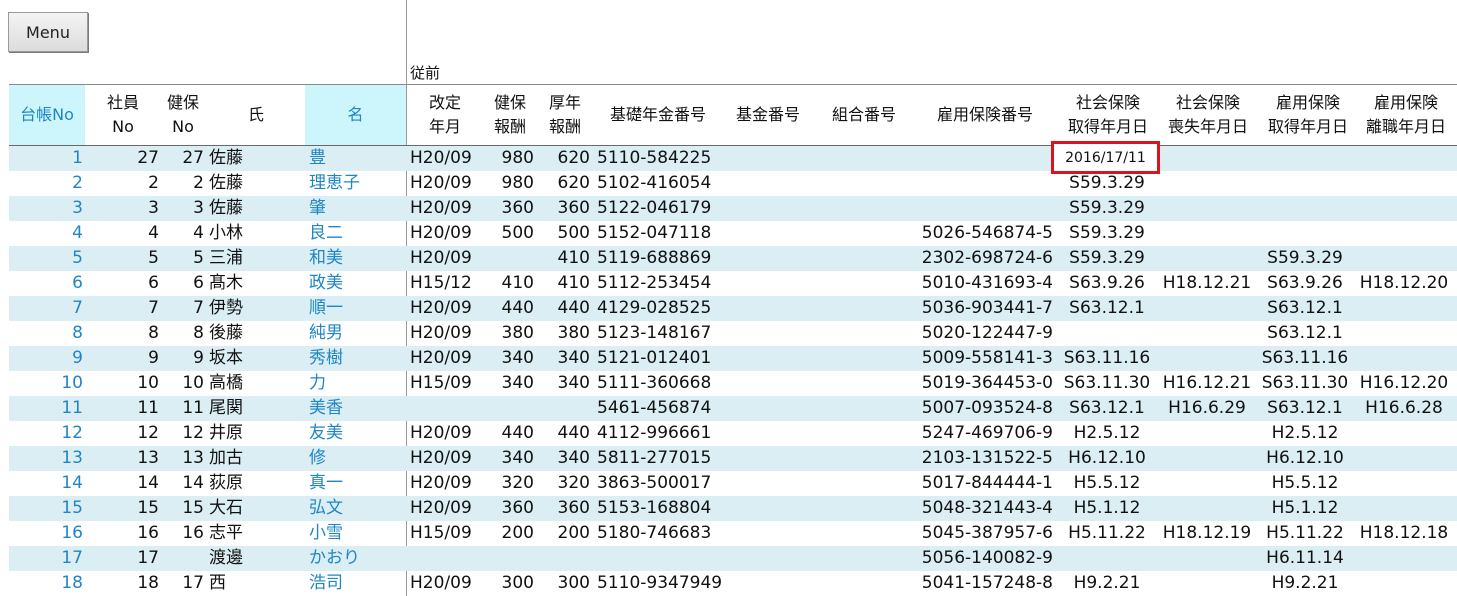  What do you see at coordinates (1305, 408) in the screenshot?
I see `cell-koyo-shutoku: S63.12.1` at bounding box center [1305, 408].